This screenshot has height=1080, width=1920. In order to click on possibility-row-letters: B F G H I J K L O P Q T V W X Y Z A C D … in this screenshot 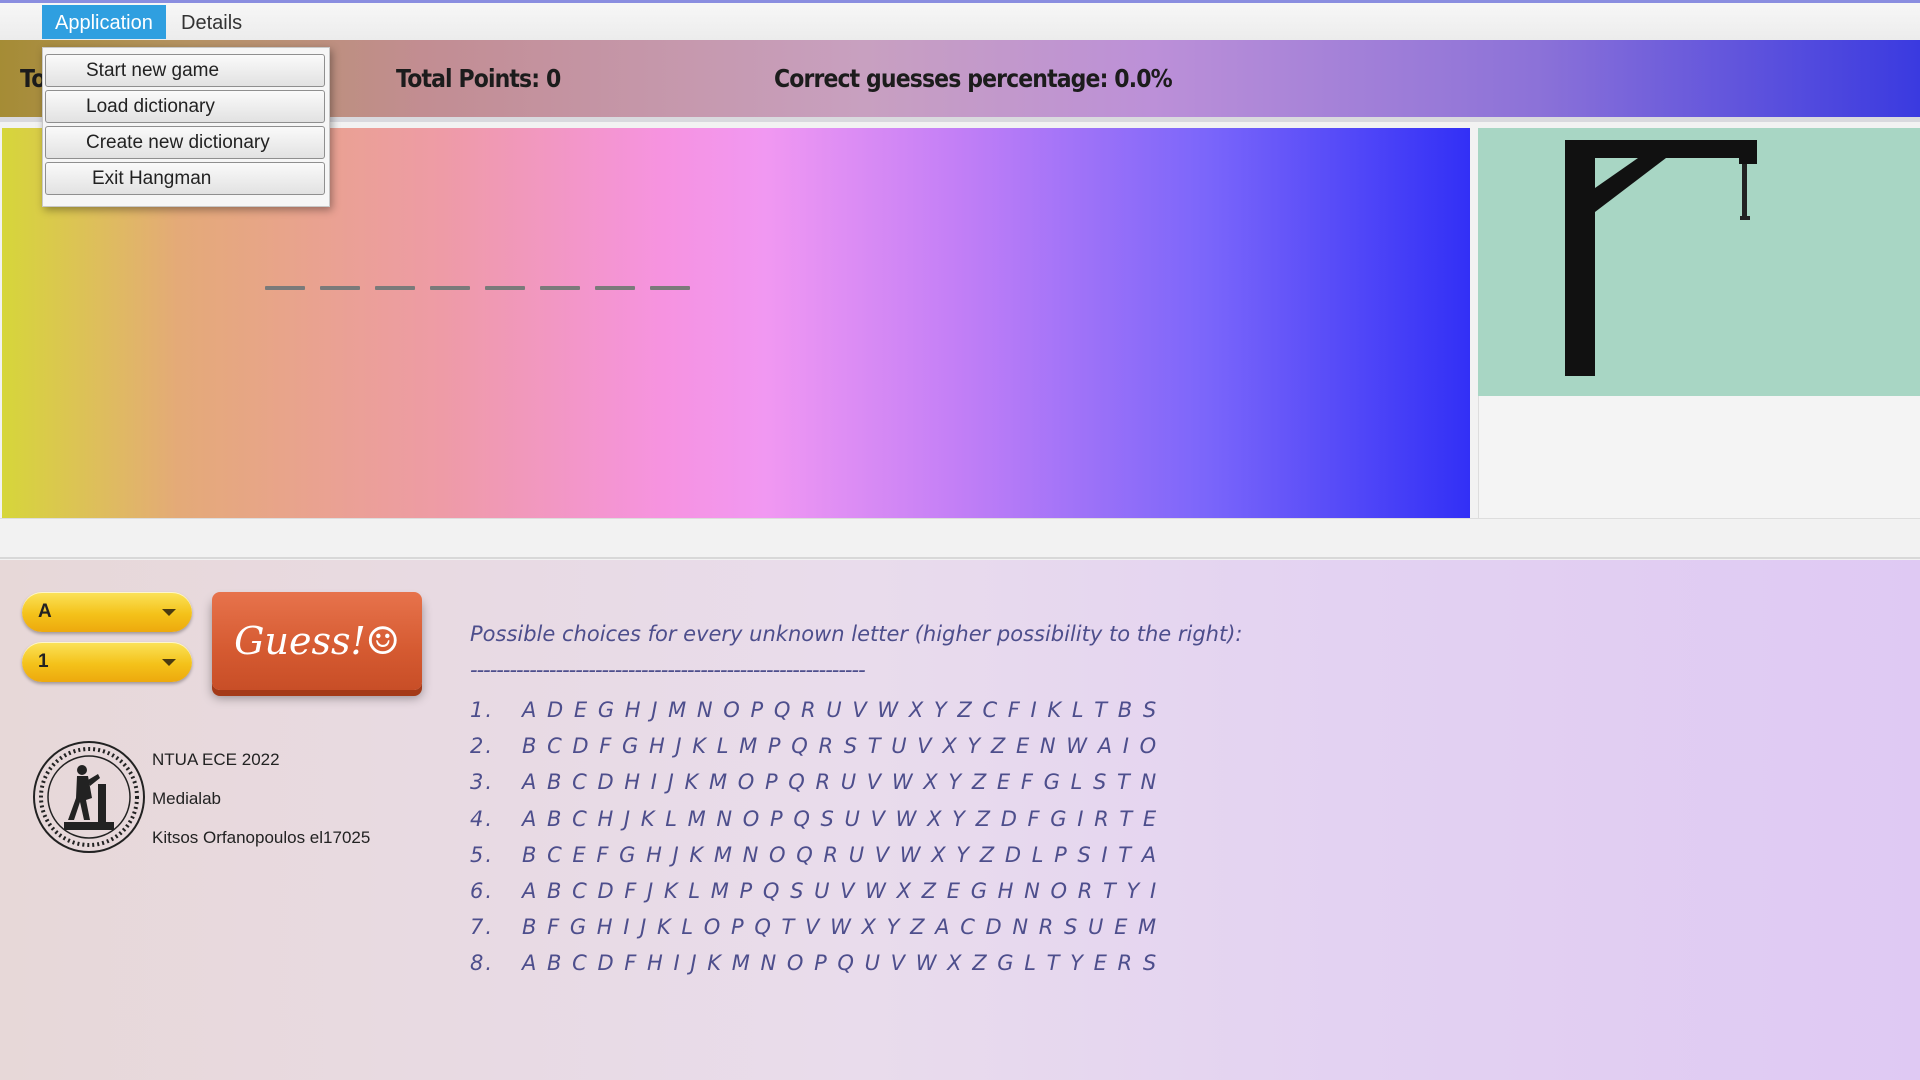, I will do `click(840, 927)`.